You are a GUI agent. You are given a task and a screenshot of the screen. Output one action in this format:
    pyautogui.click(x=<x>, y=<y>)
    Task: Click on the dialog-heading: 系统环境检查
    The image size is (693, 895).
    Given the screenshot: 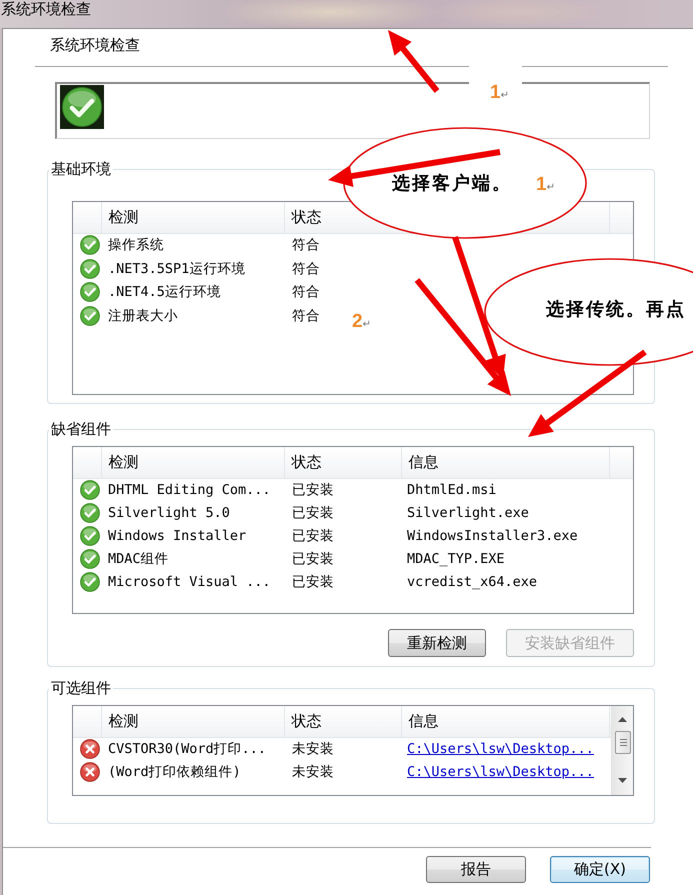 What is the action you would take?
    pyautogui.click(x=95, y=45)
    